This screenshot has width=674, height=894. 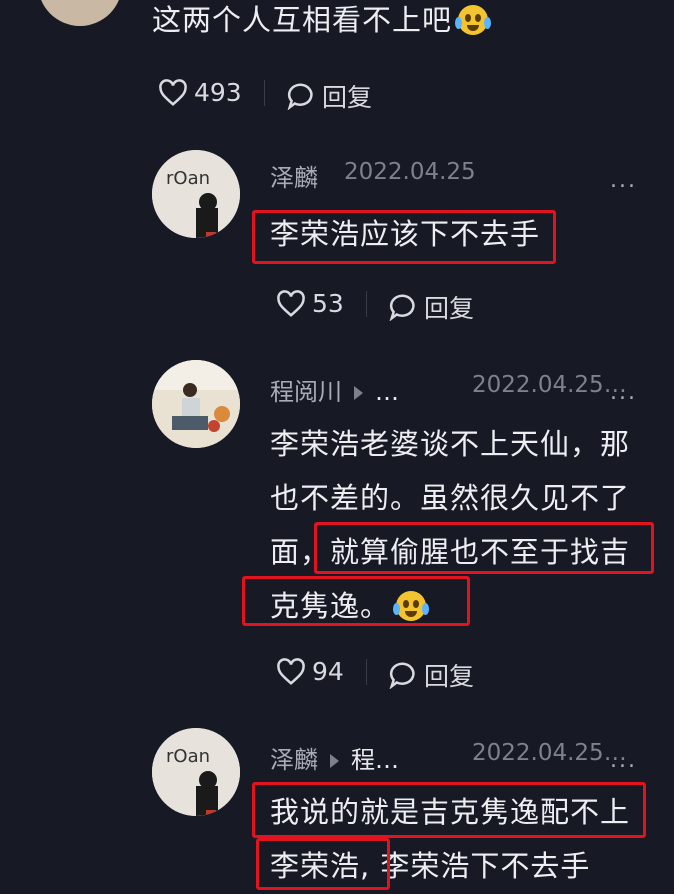 I want to click on reply-2-line: 李荣浩老婆谈不上天仙，那, so click(x=450, y=444).